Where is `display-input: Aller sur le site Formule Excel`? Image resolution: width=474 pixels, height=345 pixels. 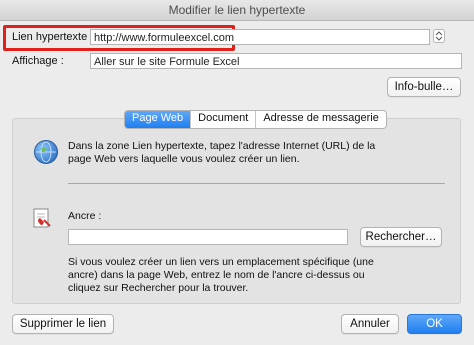 display-input: Aller sur le site Formule Excel is located at coordinates (276, 61).